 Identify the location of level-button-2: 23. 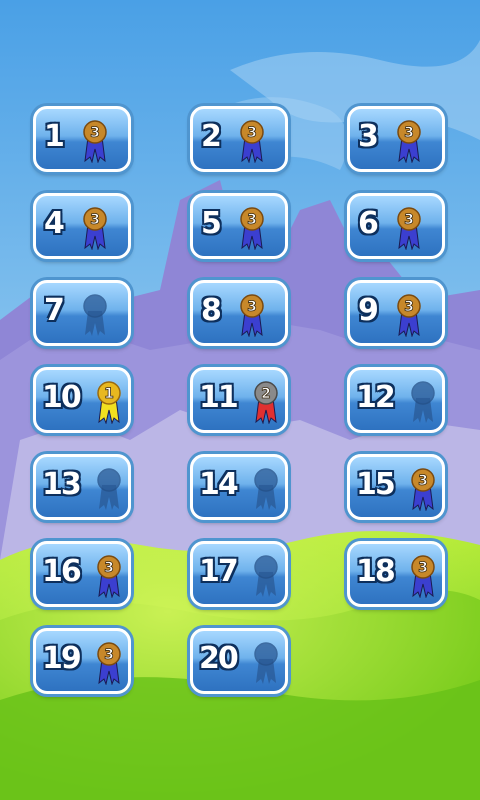
(239, 139).